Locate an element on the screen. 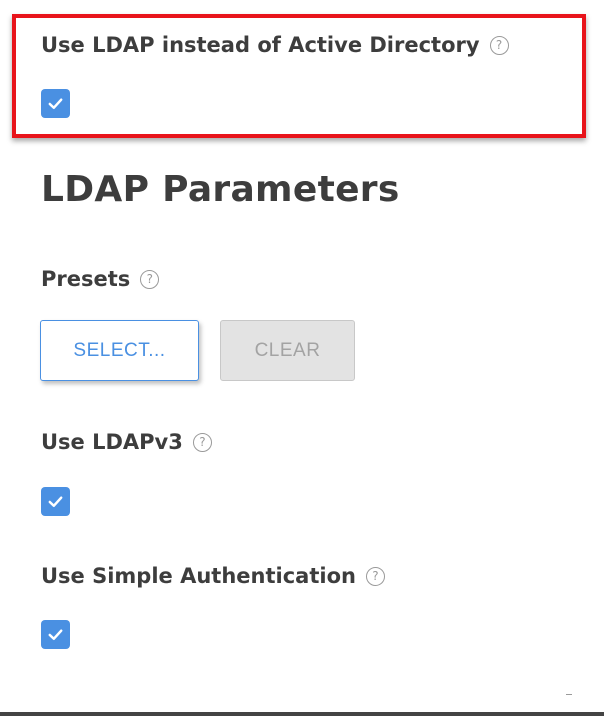 Image resolution: width=604 pixels, height=716 pixels. ldapv3-label: Use LDAPv3 is located at coordinates (112, 442).